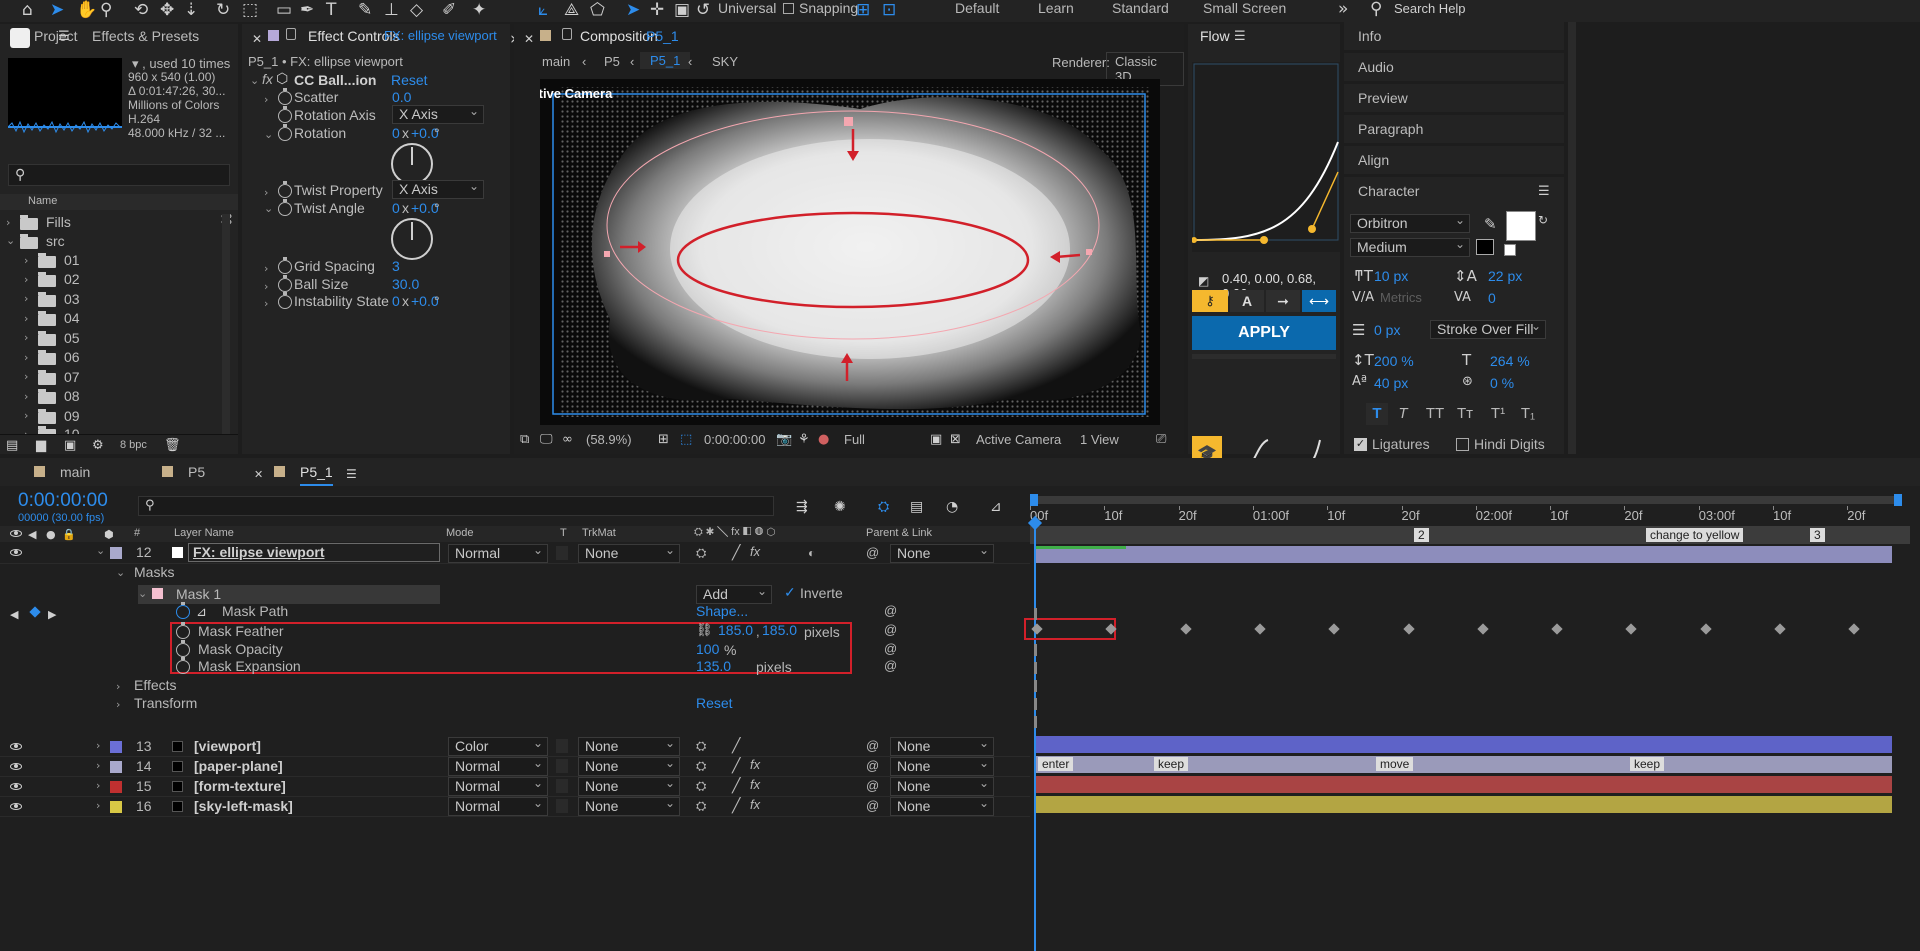 This screenshot has width=1920, height=951. Describe the element at coordinates (515, 746) in the screenshot. I see `layer-row-13: › 13 [viewport] Color None ⛭ ╱ @ None` at that location.